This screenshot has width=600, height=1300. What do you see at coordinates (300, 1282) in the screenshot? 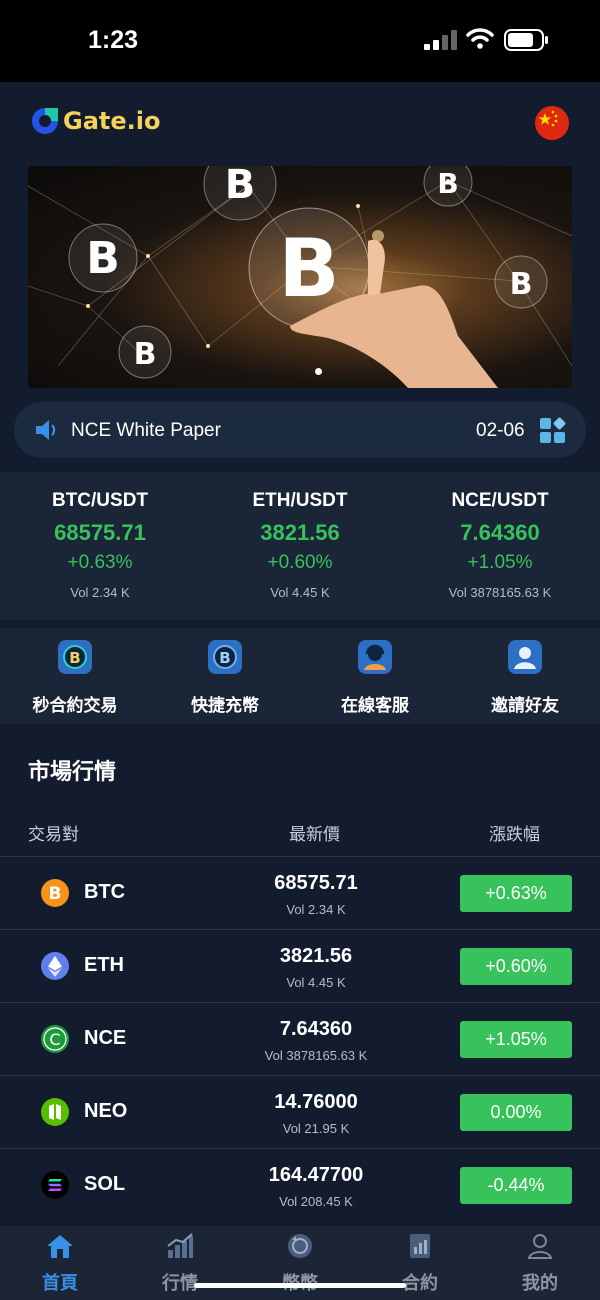
I see `tab-label: 幣幣` at bounding box center [300, 1282].